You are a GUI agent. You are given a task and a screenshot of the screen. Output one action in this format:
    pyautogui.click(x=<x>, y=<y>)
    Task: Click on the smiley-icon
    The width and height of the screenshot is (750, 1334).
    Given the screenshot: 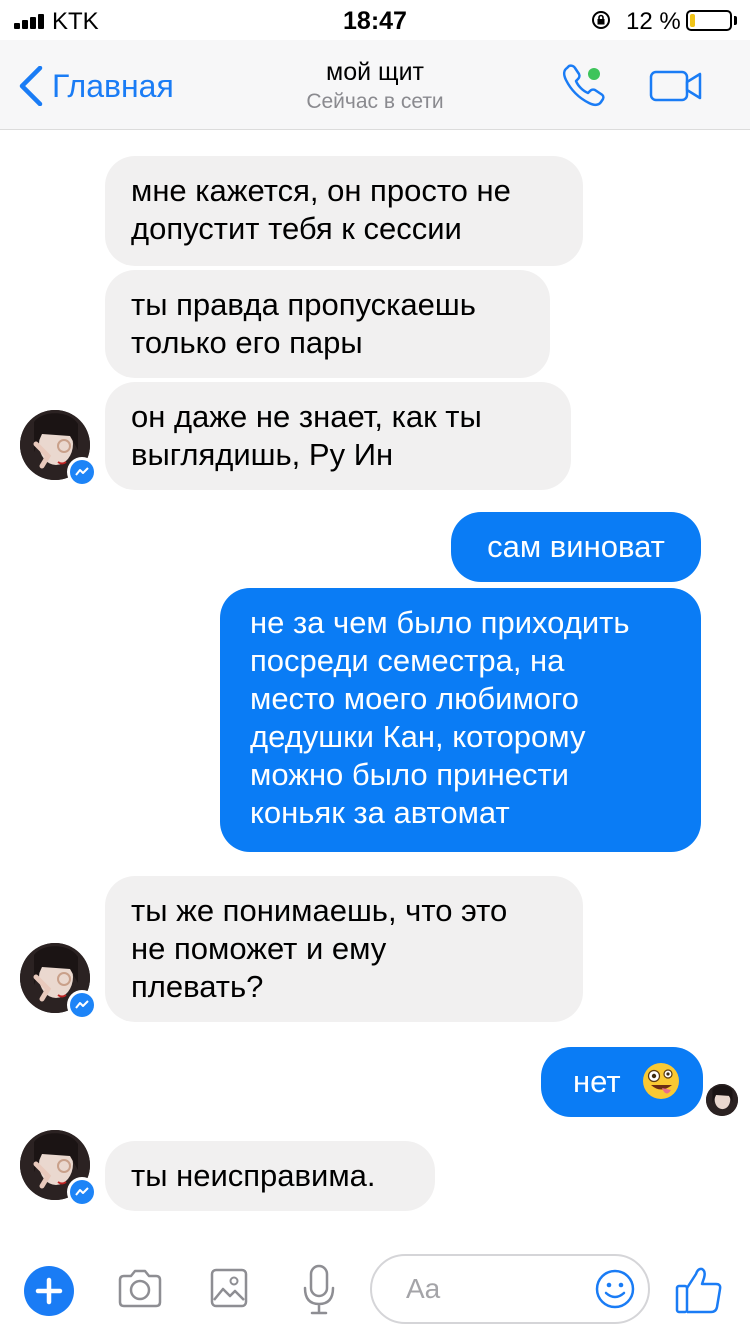 What is the action you would take?
    pyautogui.click(x=615, y=1289)
    